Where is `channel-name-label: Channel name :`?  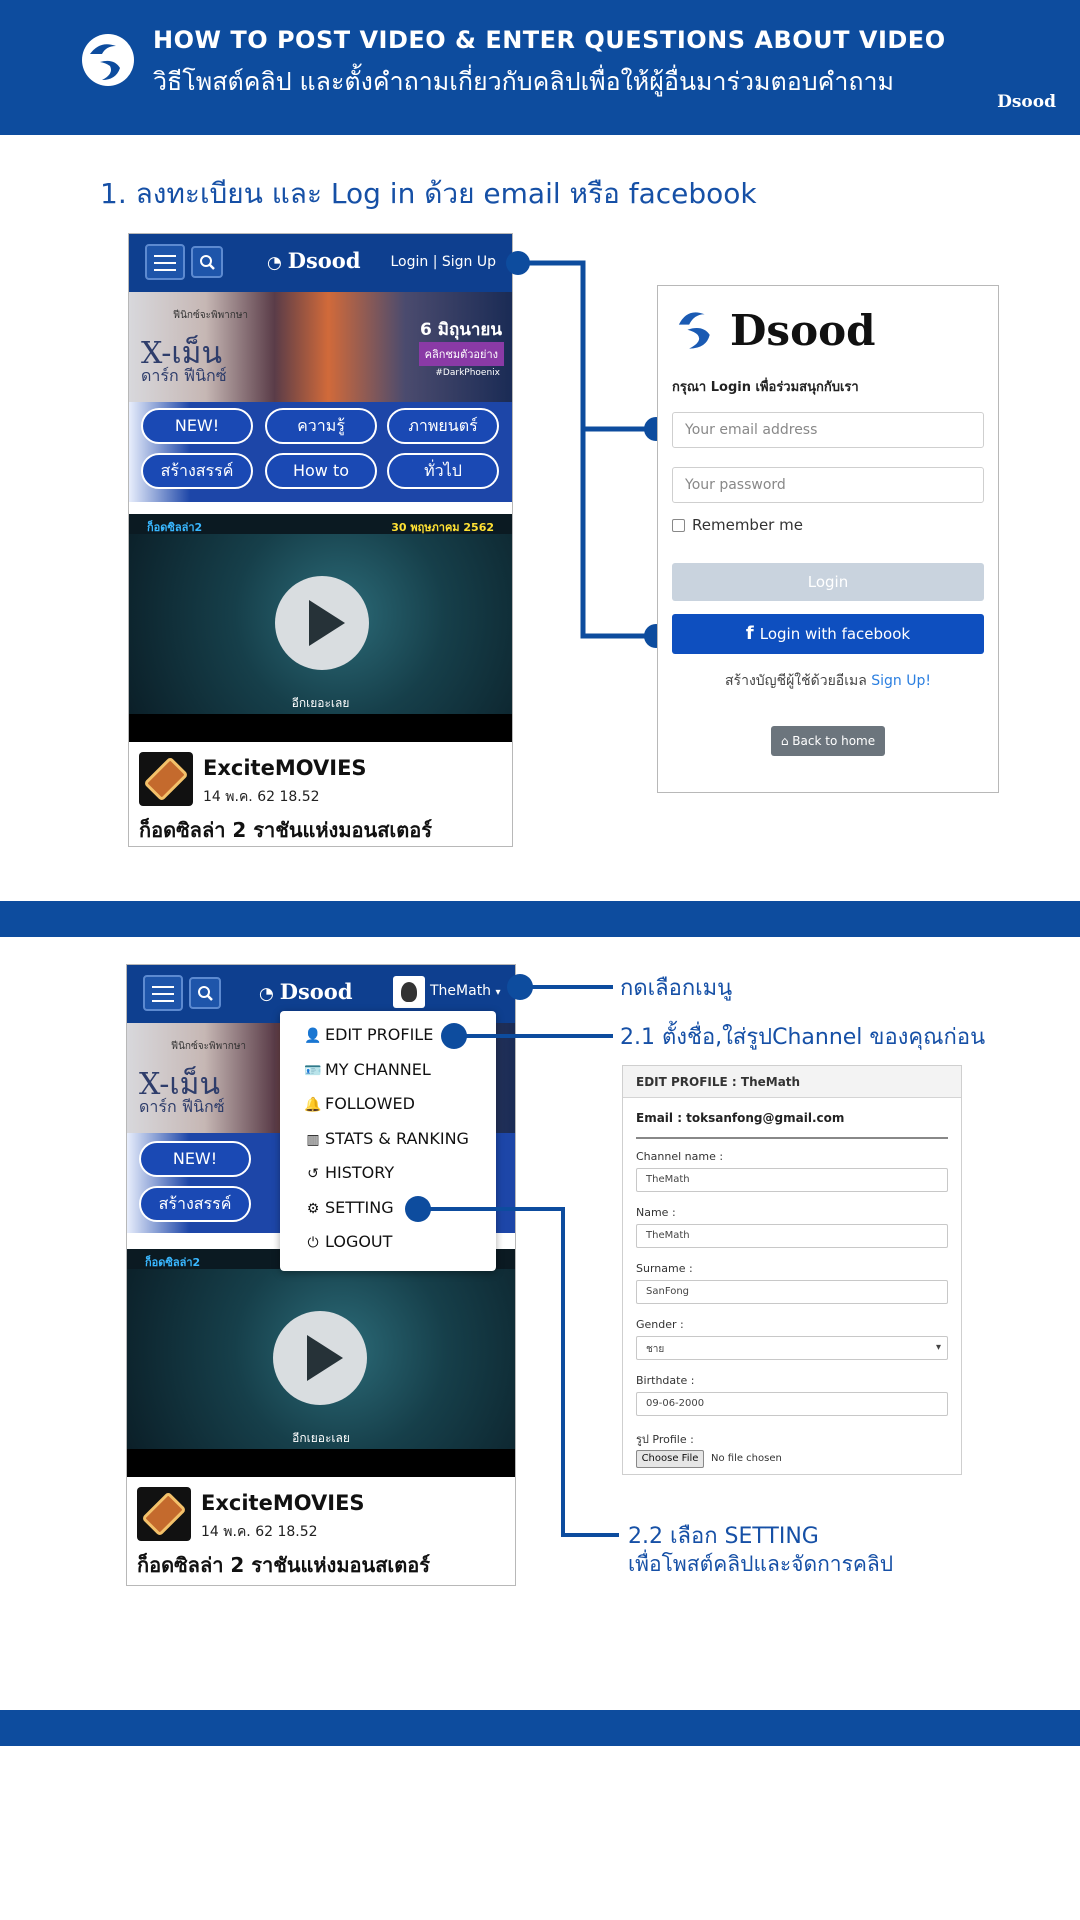
channel-name-label: Channel name : is located at coordinates (680, 1156).